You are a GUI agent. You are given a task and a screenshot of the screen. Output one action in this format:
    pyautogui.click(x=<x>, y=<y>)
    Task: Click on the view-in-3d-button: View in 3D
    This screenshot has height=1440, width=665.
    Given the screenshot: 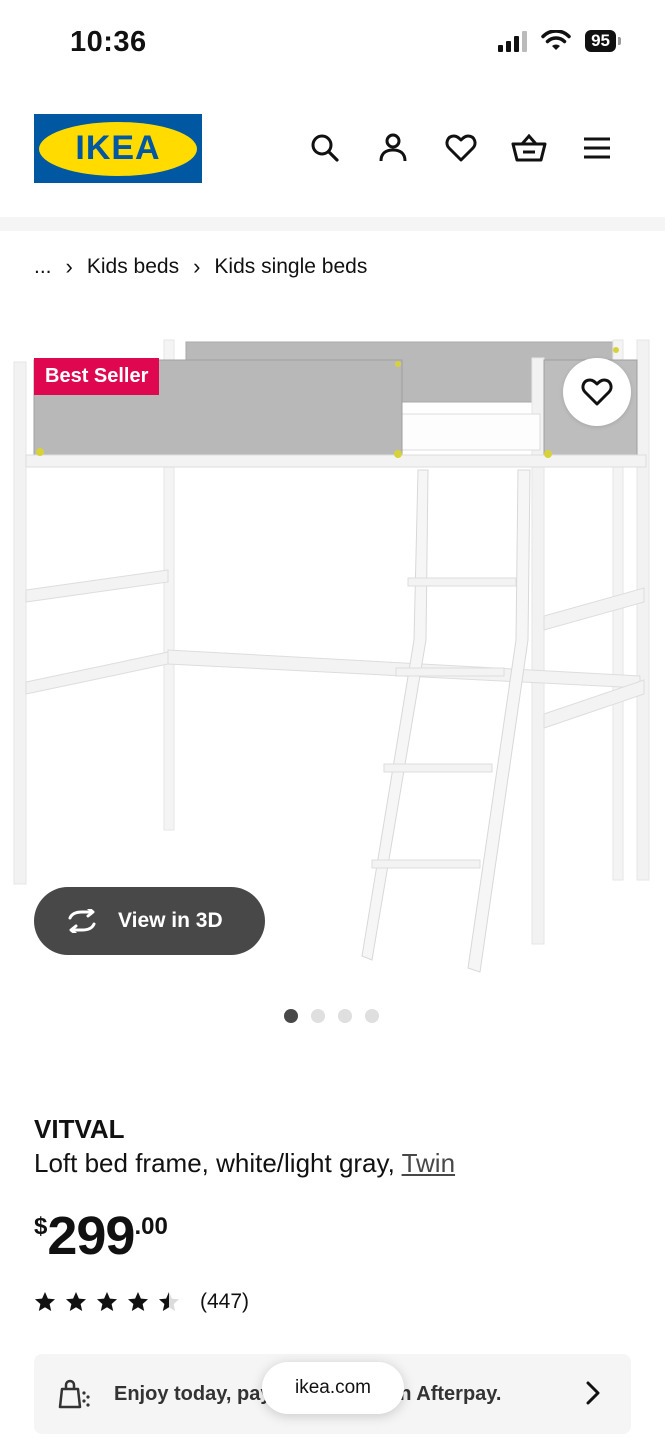 What is the action you would take?
    pyautogui.click(x=149, y=921)
    